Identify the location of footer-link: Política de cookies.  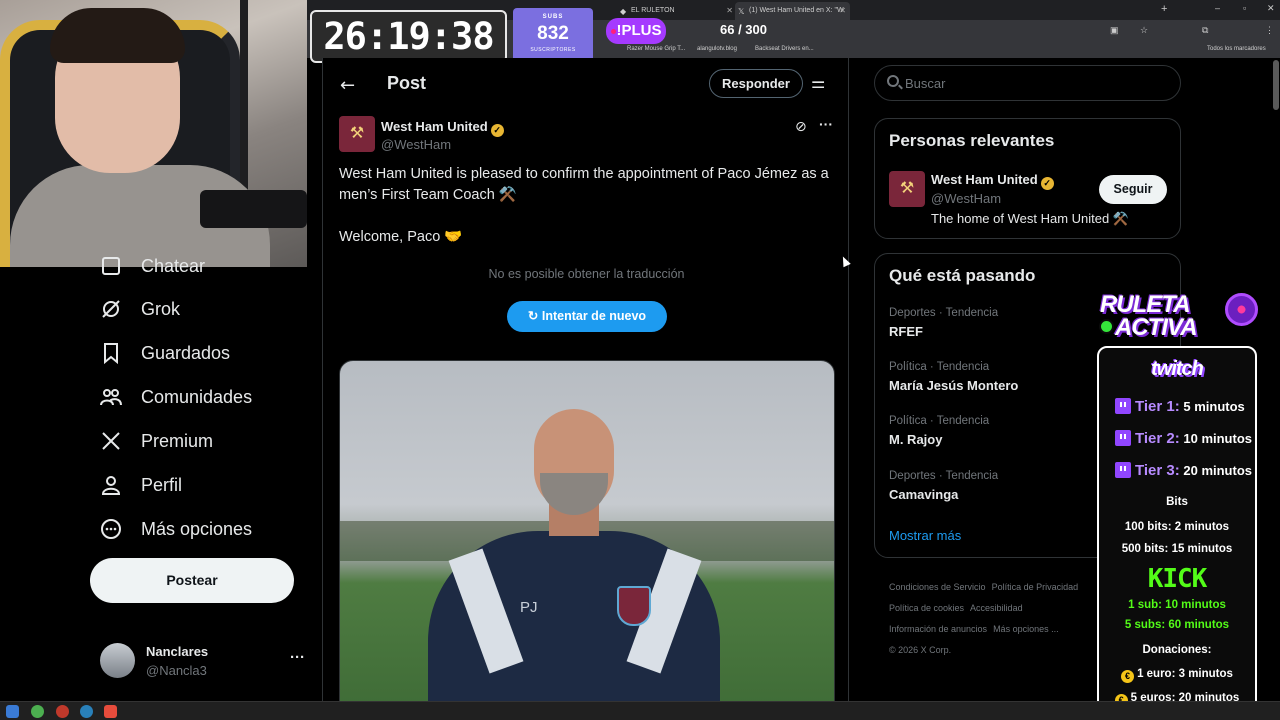
(926, 608).